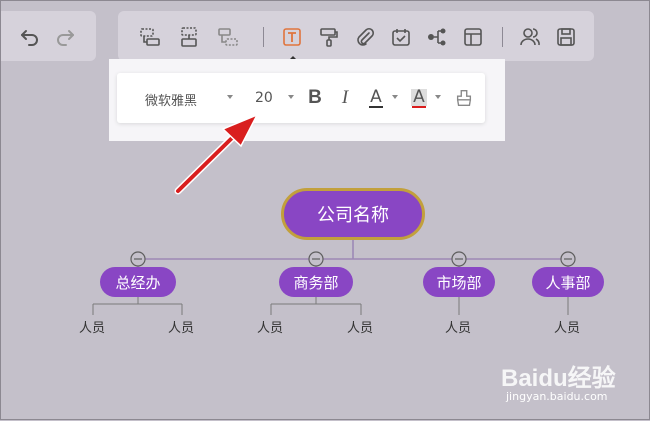 This screenshot has width=650, height=421. What do you see at coordinates (459, 282) in the screenshot?
I see `topic-marketing-dept: 市场部` at bounding box center [459, 282].